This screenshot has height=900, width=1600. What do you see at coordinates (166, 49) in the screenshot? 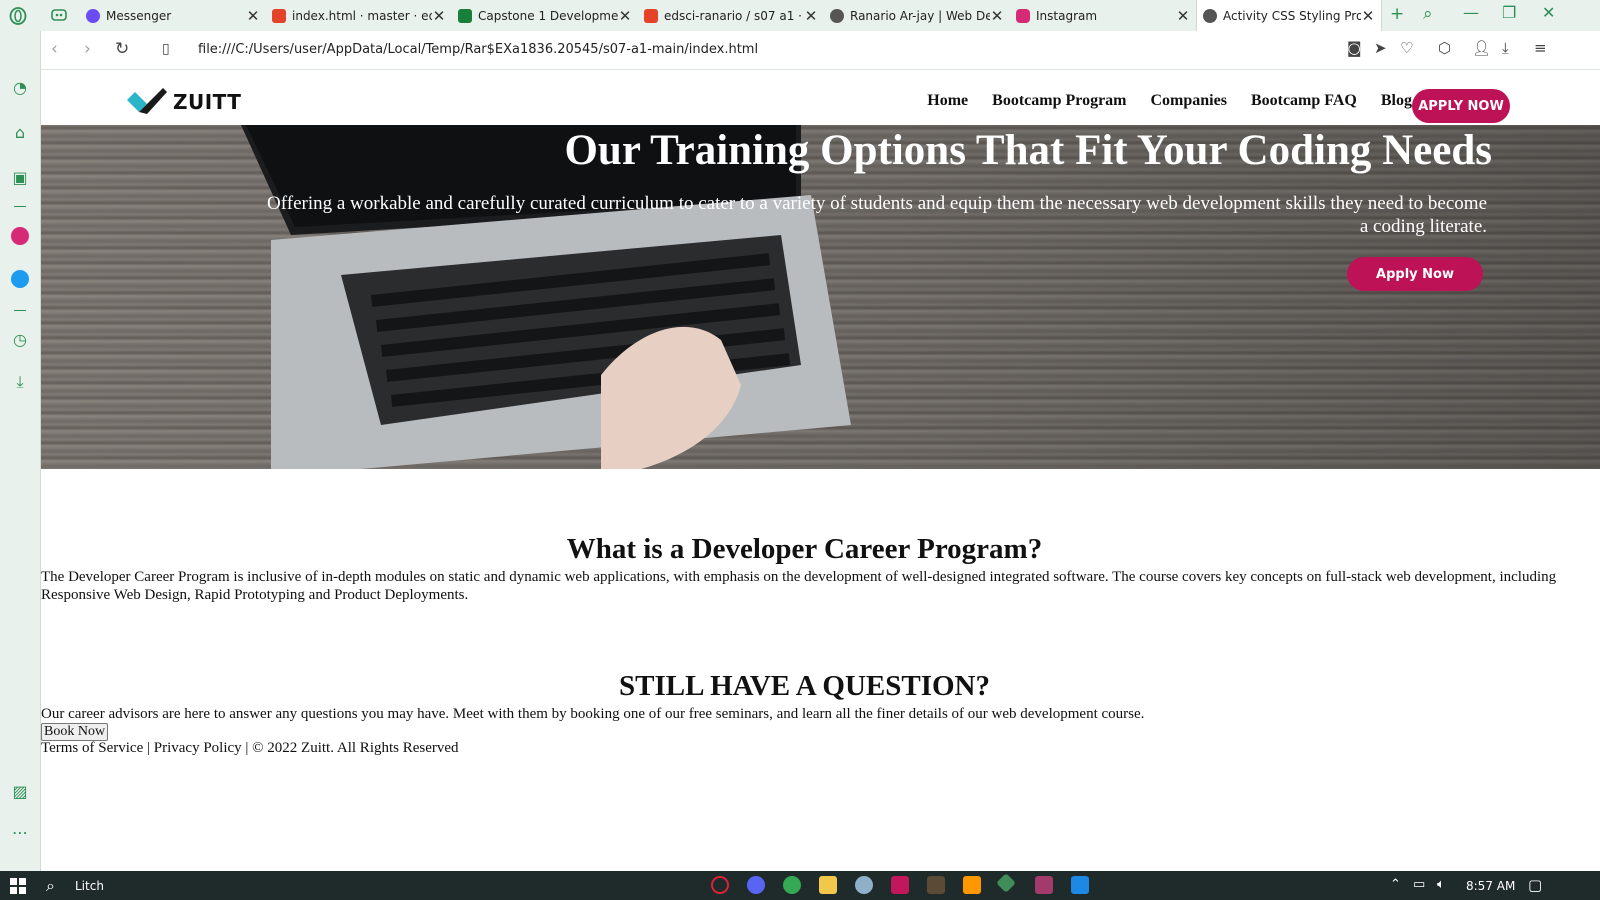
I see `file-icon: ▯` at bounding box center [166, 49].